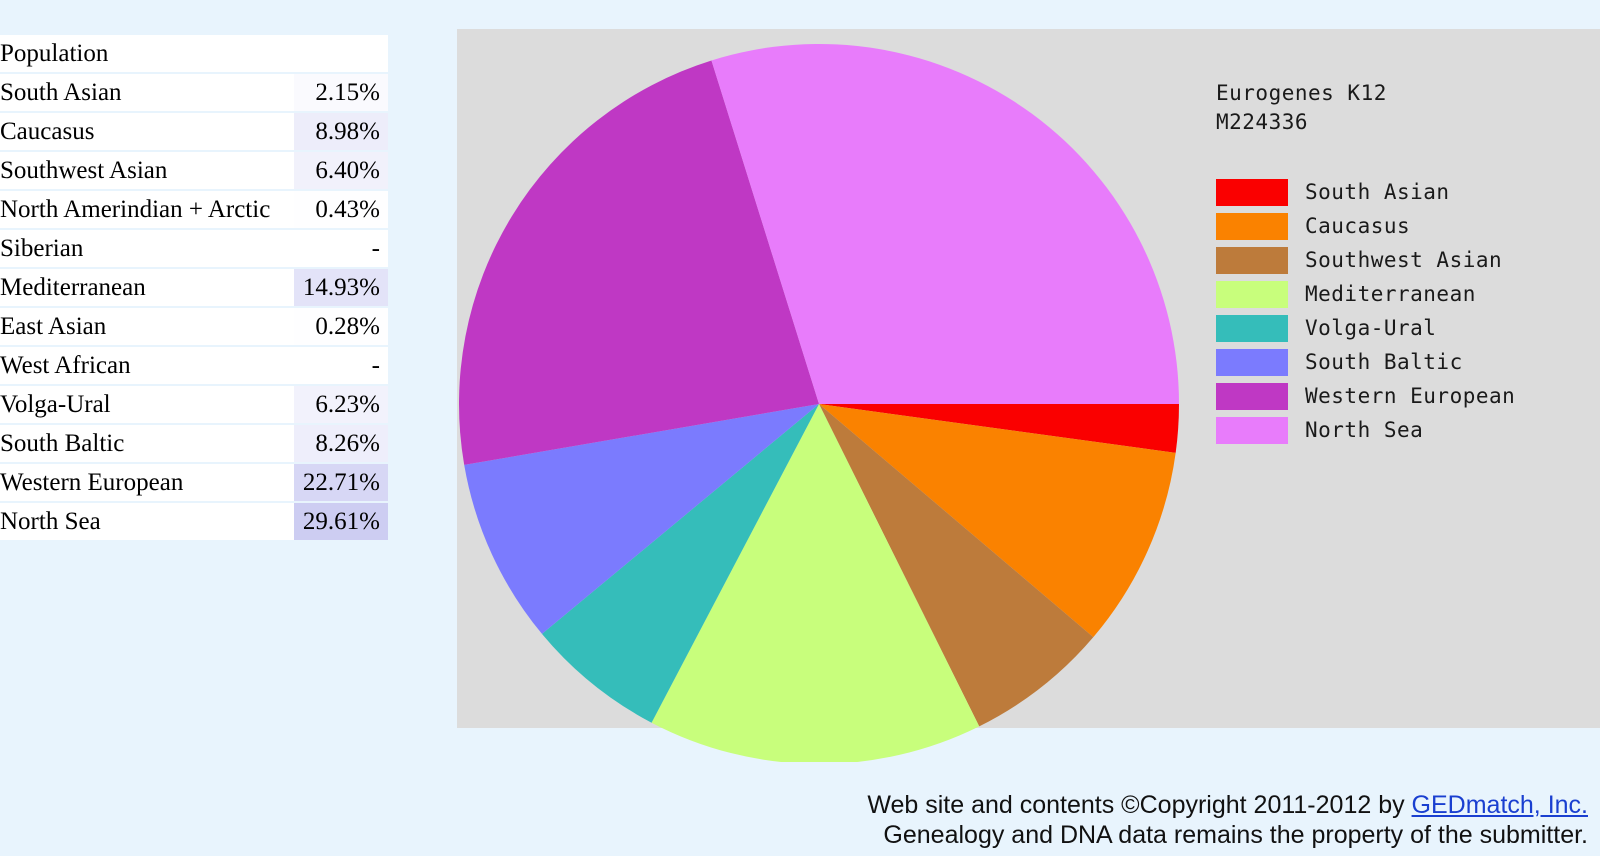 This screenshot has width=1600, height=856. I want to click on table-row: North Sea 29.61%, so click(194, 521).